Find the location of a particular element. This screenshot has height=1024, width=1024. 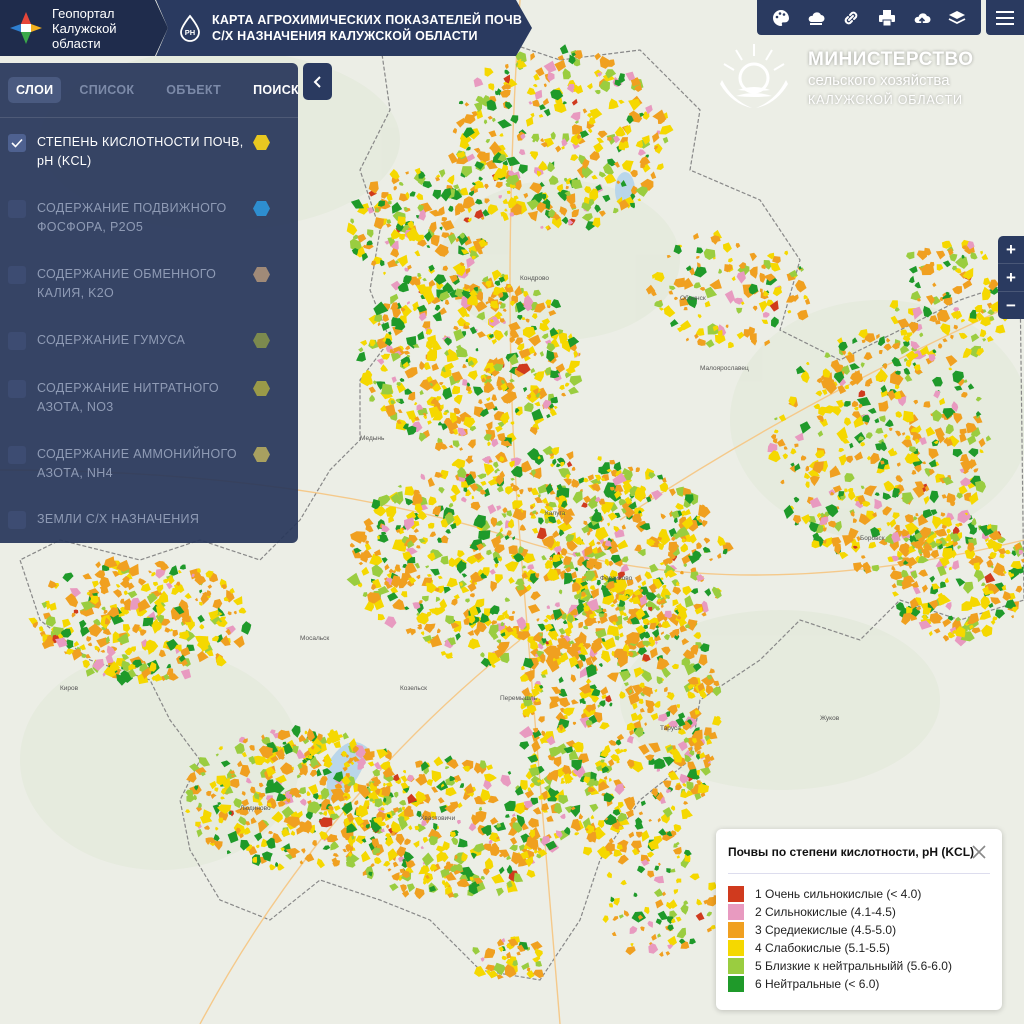

legend-title: Почвы по степени кислотности, pH (KCL) is located at coordinates (851, 852).